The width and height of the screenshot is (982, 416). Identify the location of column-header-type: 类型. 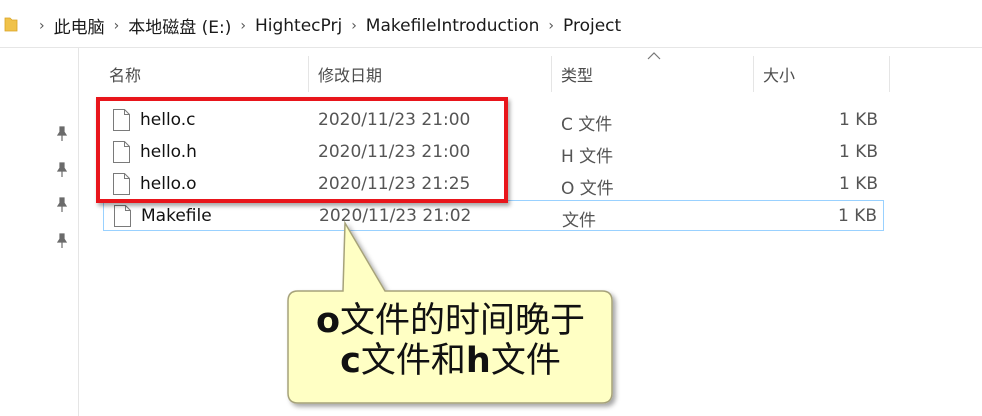
(577, 74).